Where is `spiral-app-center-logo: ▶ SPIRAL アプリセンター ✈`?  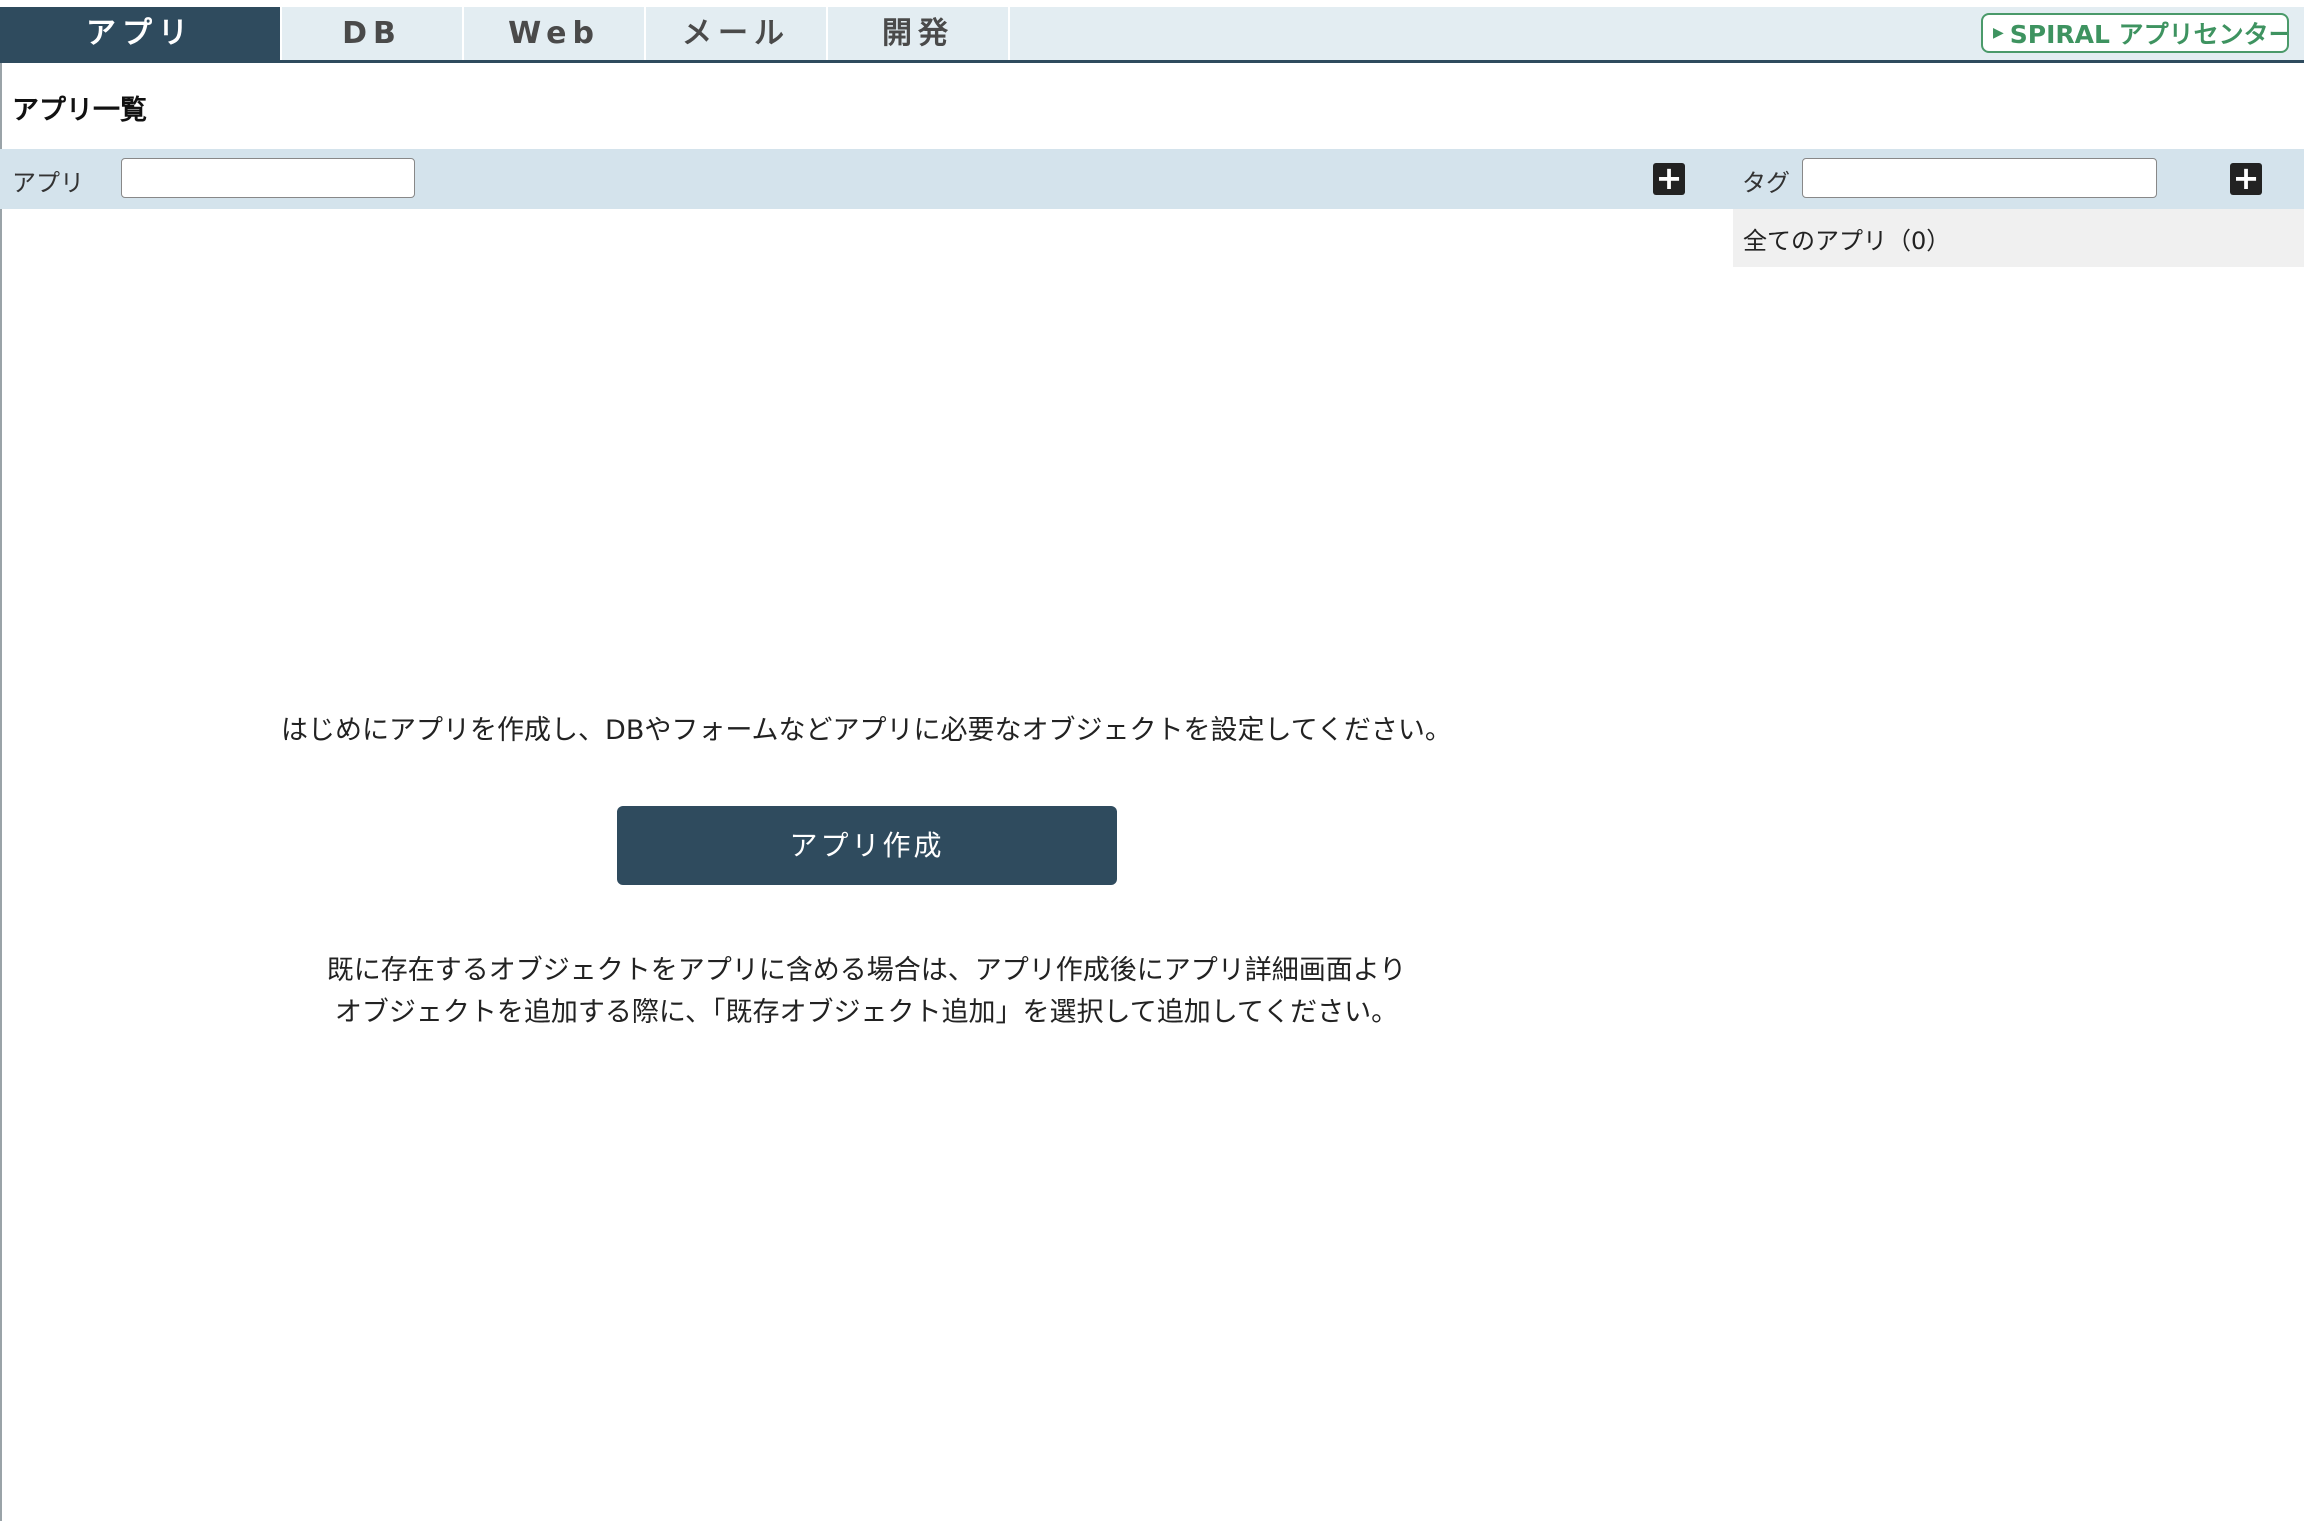 spiral-app-center-logo: ▶ SPIRAL アプリセンター ✈ is located at coordinates (2135, 33).